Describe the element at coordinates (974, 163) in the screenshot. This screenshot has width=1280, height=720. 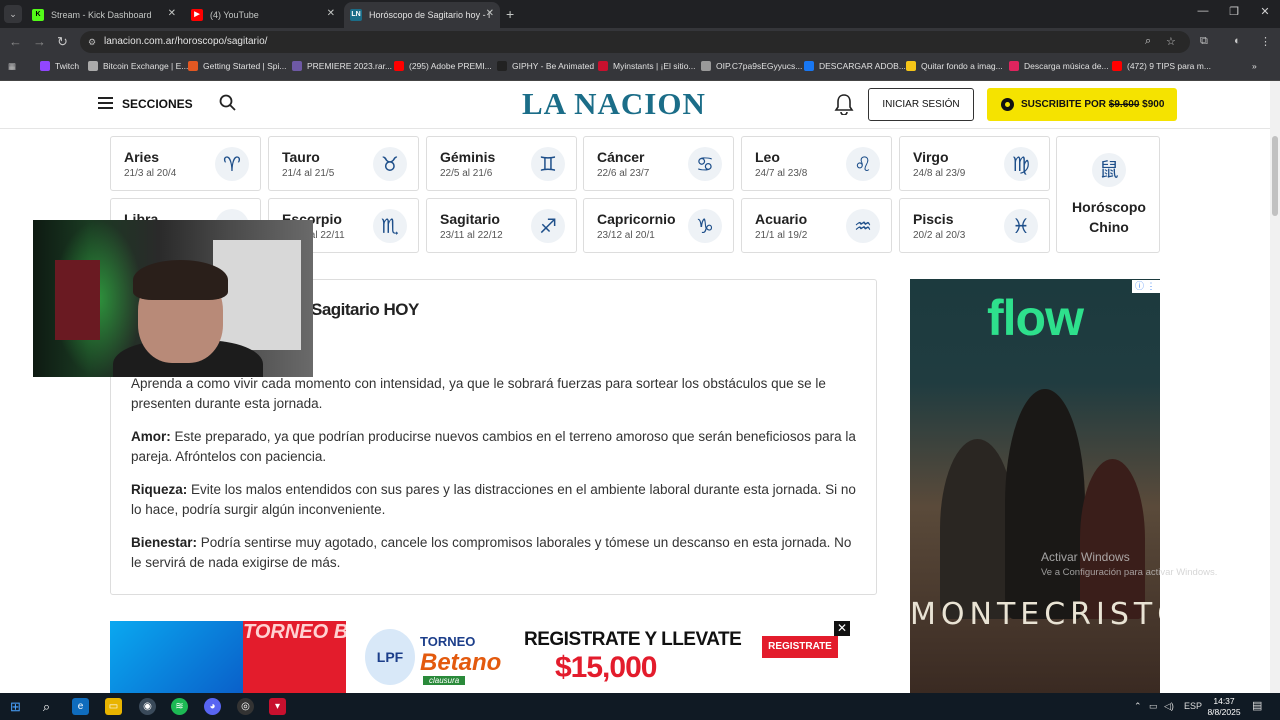
I see `sign-card-virgo: Virgo 24/8 al 23/9 ♍` at that location.